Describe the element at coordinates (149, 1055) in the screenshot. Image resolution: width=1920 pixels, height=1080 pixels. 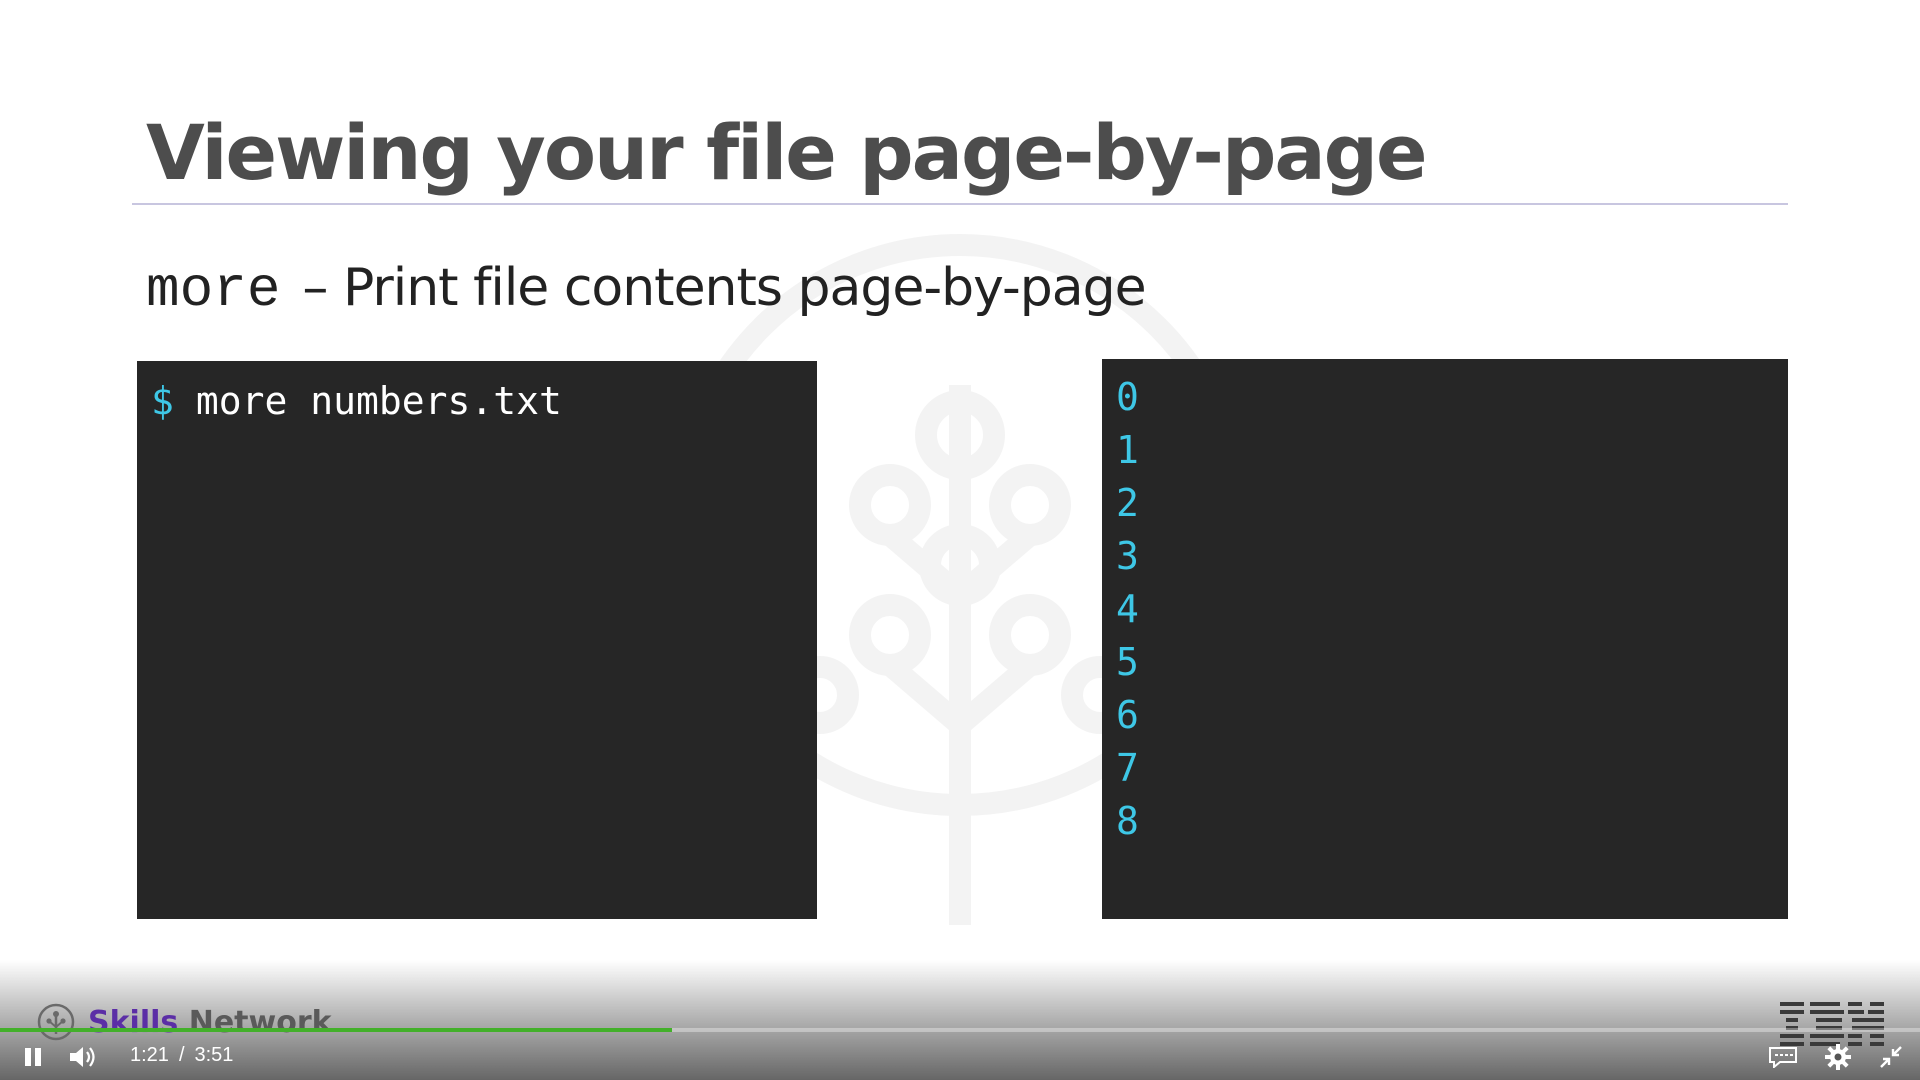
I see `current-time: 1:21` at that location.